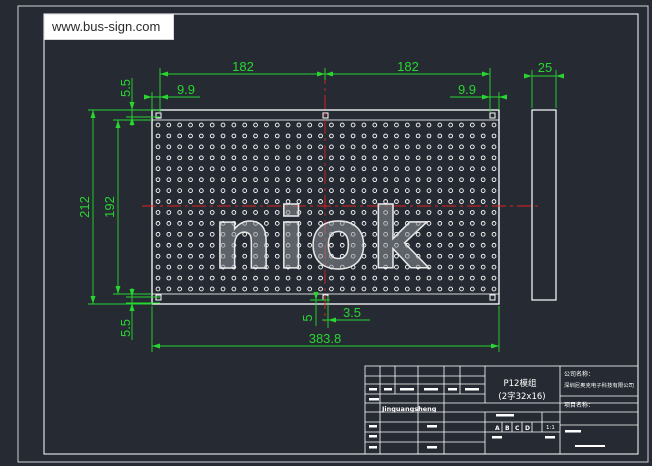 The image size is (652, 466). What do you see at coordinates (579, 374) in the screenshot?
I see `company-label: 公司名称：` at bounding box center [579, 374].